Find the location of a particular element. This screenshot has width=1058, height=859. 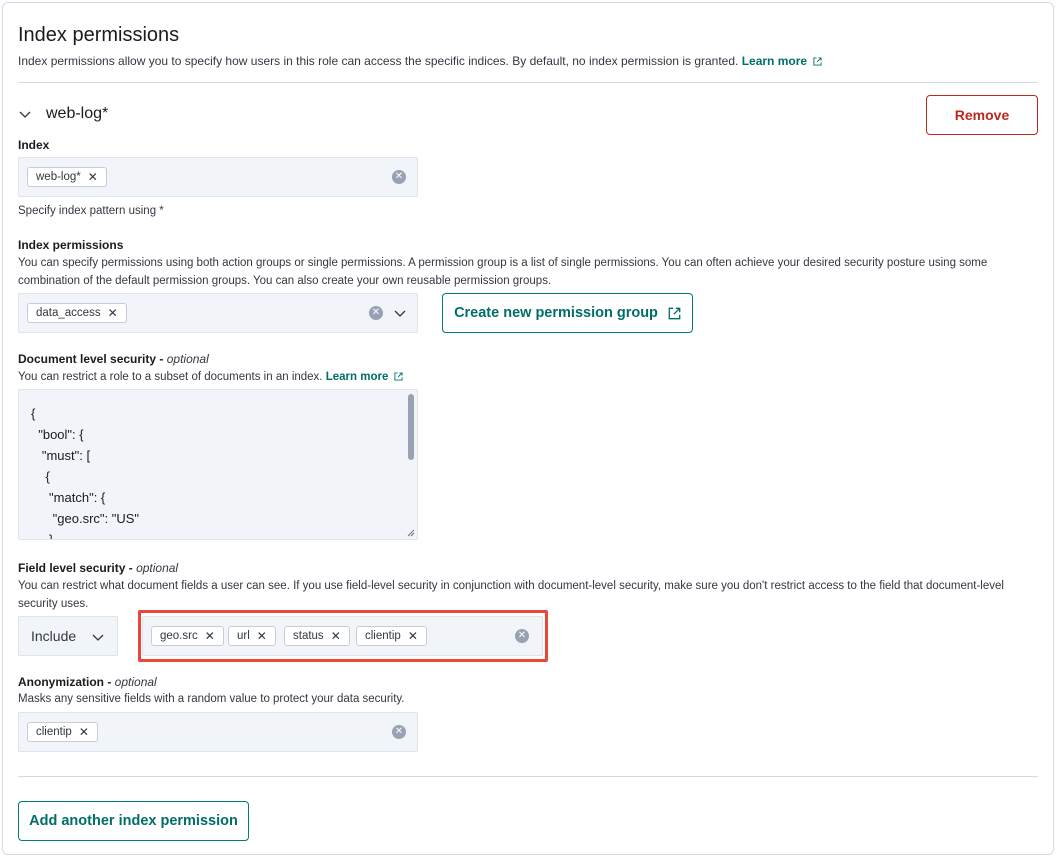

anonymization-pill: clientip ✕ is located at coordinates (62, 732).